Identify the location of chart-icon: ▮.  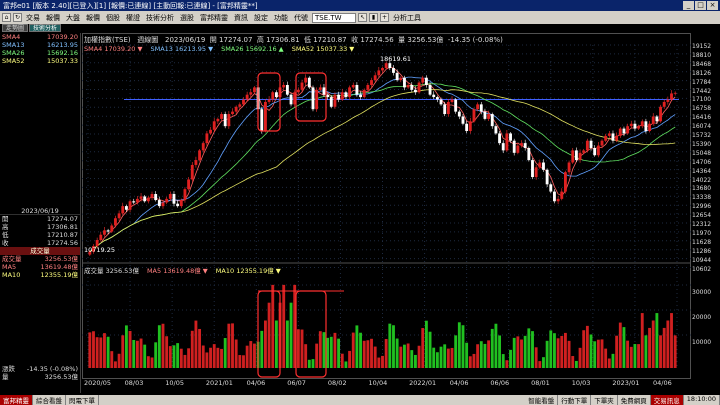
(373, 17).